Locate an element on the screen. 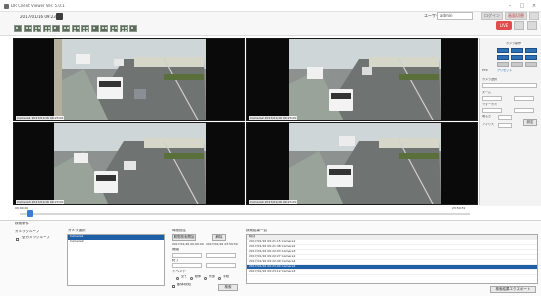 This screenshot has height=296, width=541. clear-button: 解除 is located at coordinates (219, 237).